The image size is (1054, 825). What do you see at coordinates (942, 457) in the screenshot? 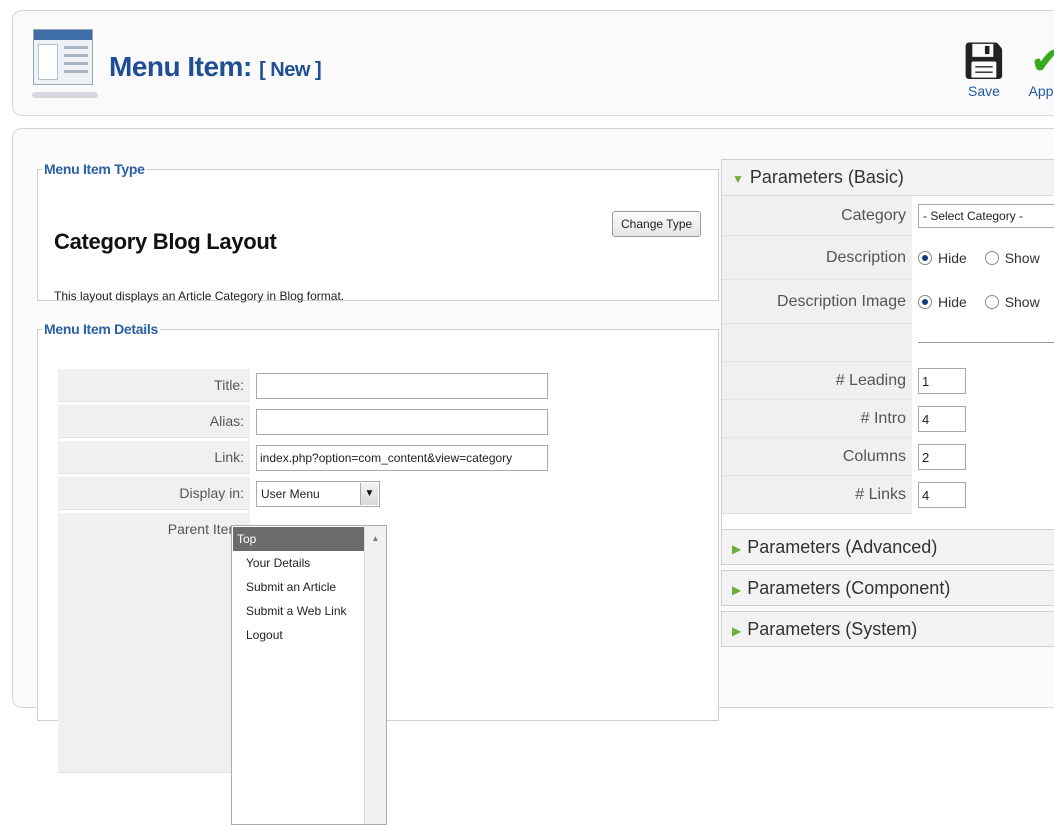
I see `columns-input` at bounding box center [942, 457].